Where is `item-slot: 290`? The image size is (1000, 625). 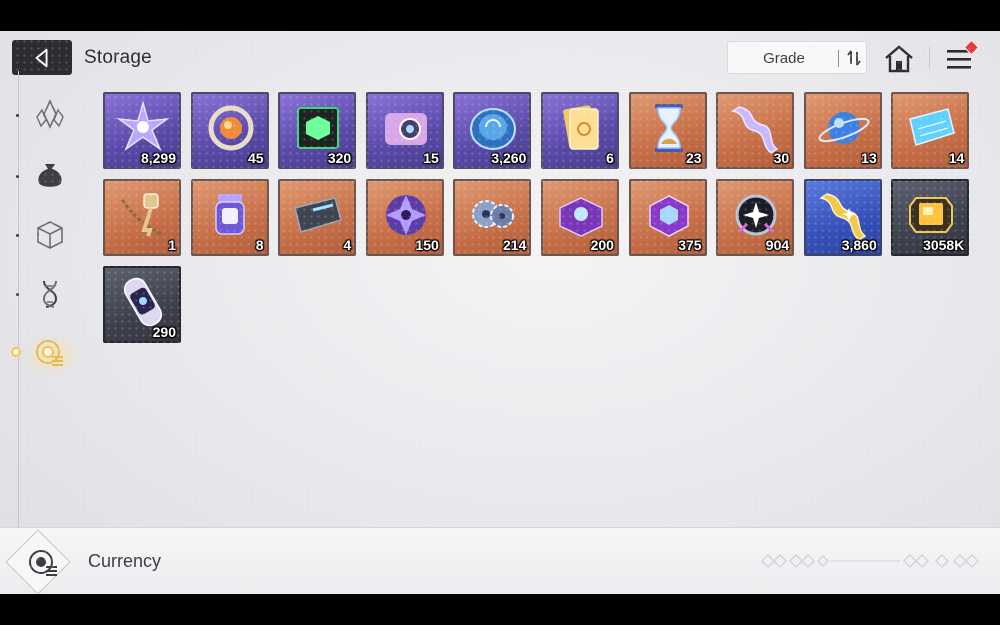 item-slot: 290 is located at coordinates (142, 304).